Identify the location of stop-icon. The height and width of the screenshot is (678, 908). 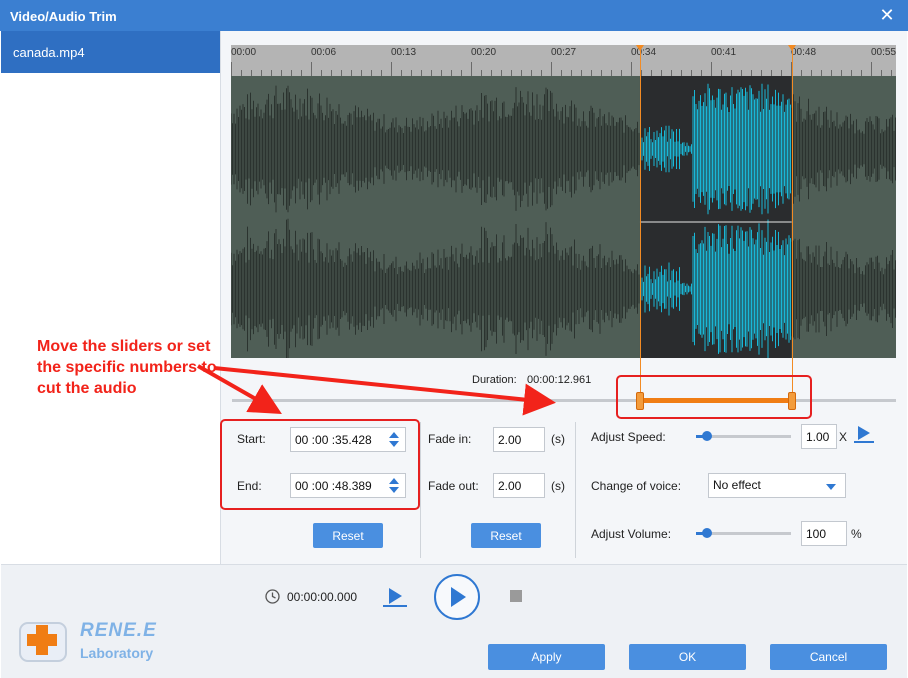
(516, 596).